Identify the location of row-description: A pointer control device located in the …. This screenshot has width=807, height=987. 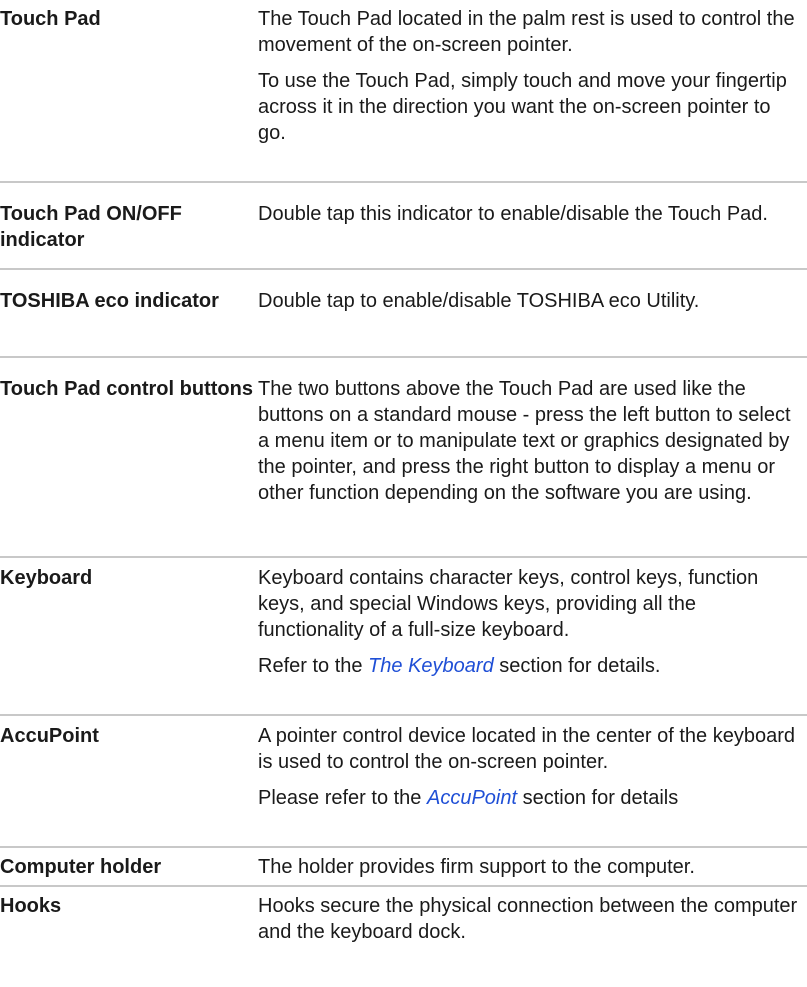
(532, 784).